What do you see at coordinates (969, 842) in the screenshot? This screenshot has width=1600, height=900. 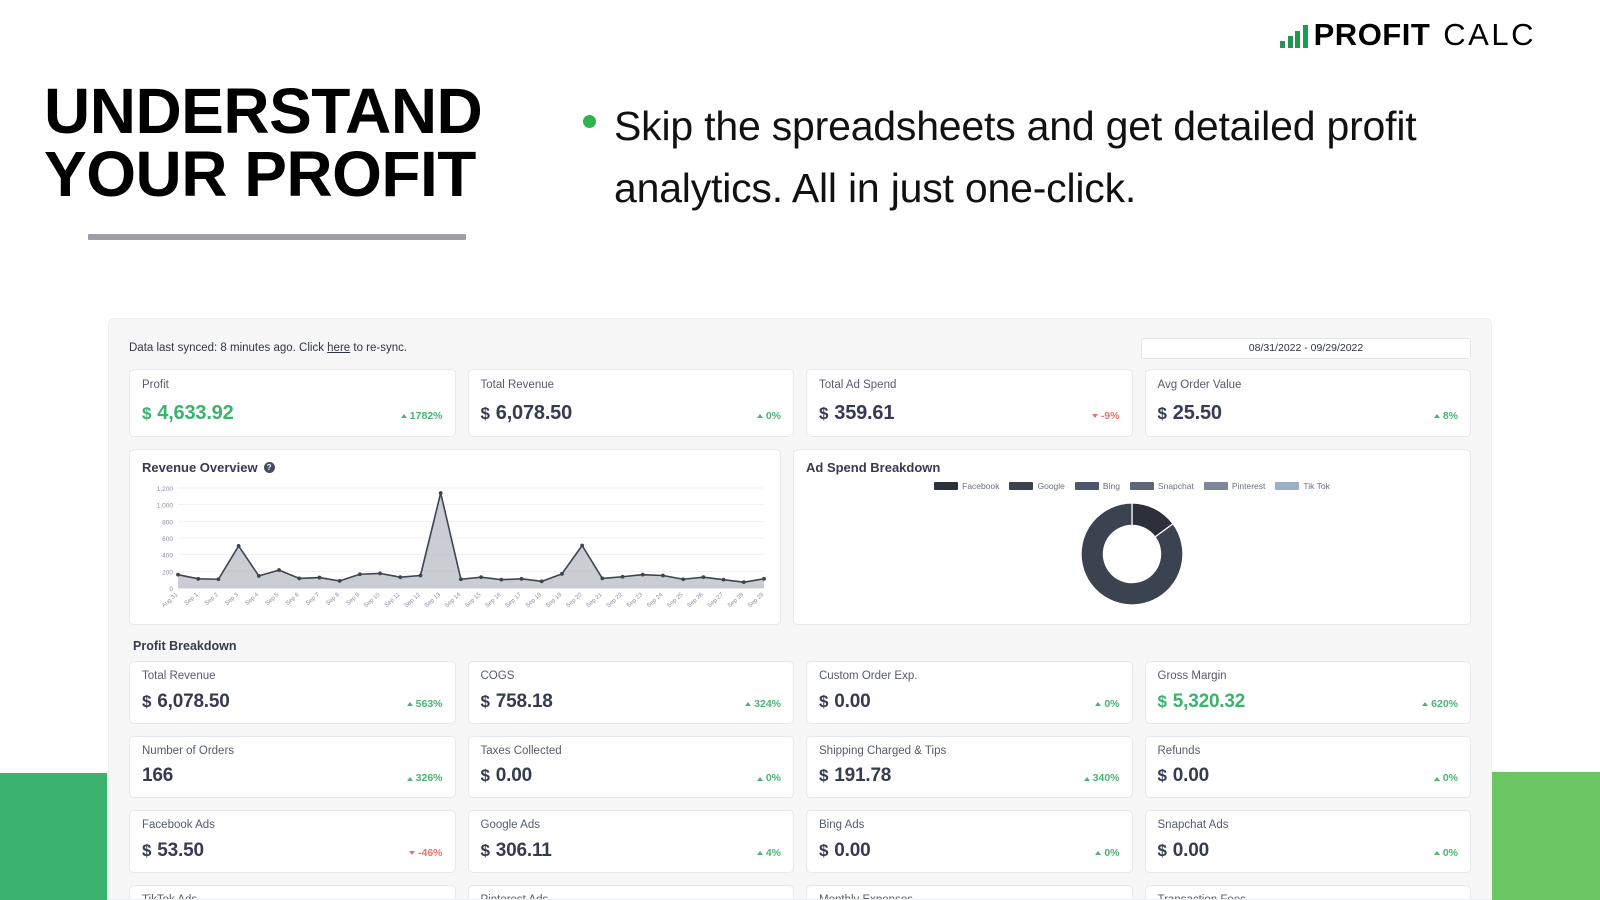 I see `breakdown-card: Bing Ads $0.00 0%` at bounding box center [969, 842].